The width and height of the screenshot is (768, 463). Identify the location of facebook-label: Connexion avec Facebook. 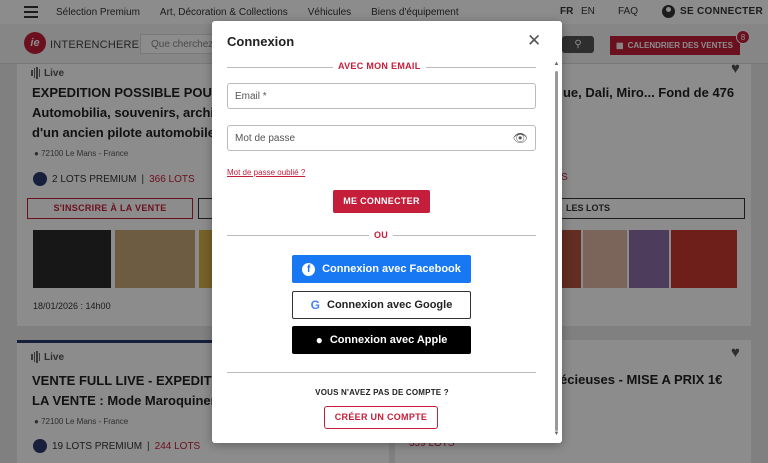
(391, 269).